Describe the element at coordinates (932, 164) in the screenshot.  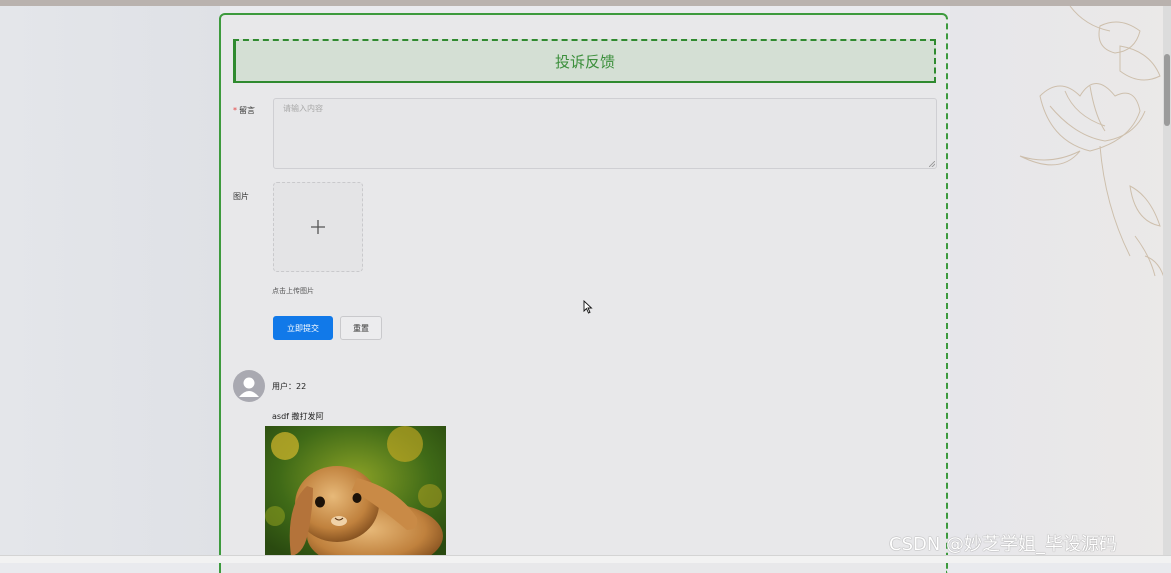
I see `resize-handle-icon` at that location.